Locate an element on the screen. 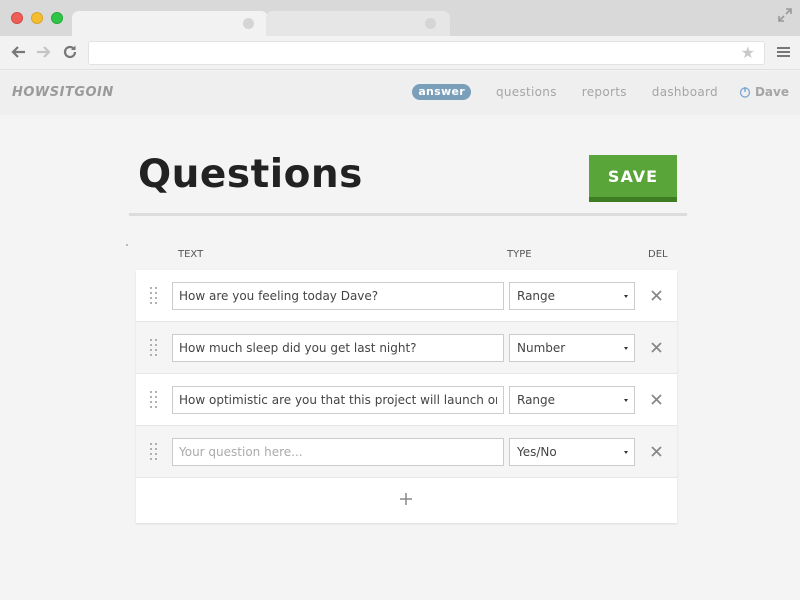  browser-titlebar is located at coordinates (400, 18).